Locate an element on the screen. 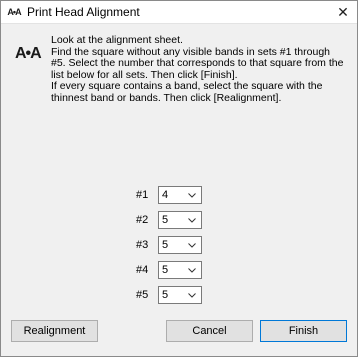  set-4-dropdown: 5 is located at coordinates (180, 270).